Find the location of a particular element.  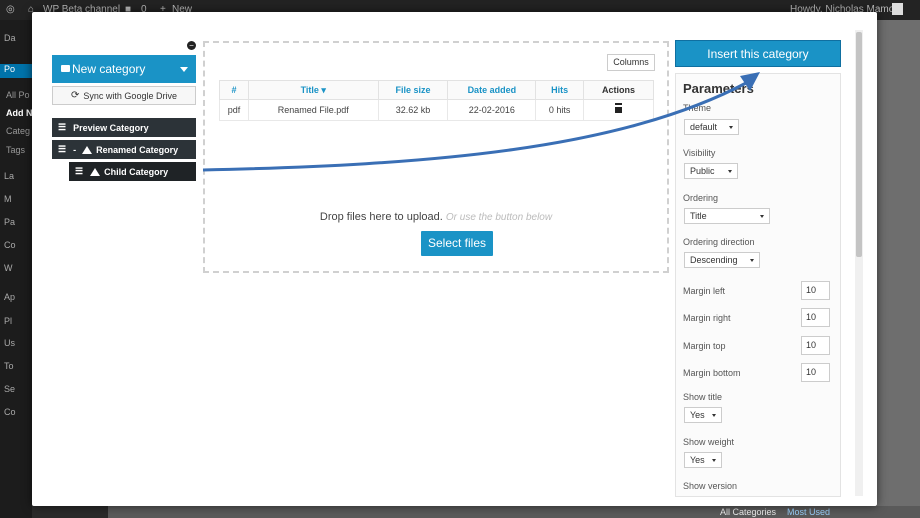

menu-categories: Categ is located at coordinates (20, 133).